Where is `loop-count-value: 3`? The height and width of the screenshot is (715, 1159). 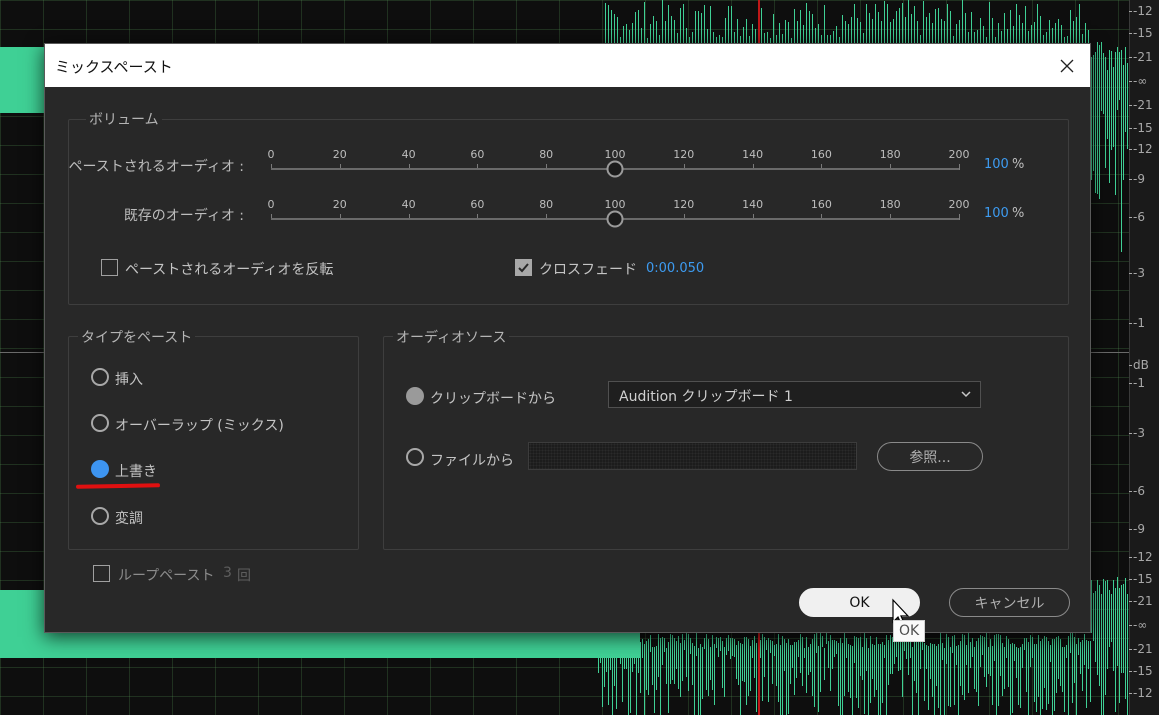 loop-count-value: 3 is located at coordinates (227, 573).